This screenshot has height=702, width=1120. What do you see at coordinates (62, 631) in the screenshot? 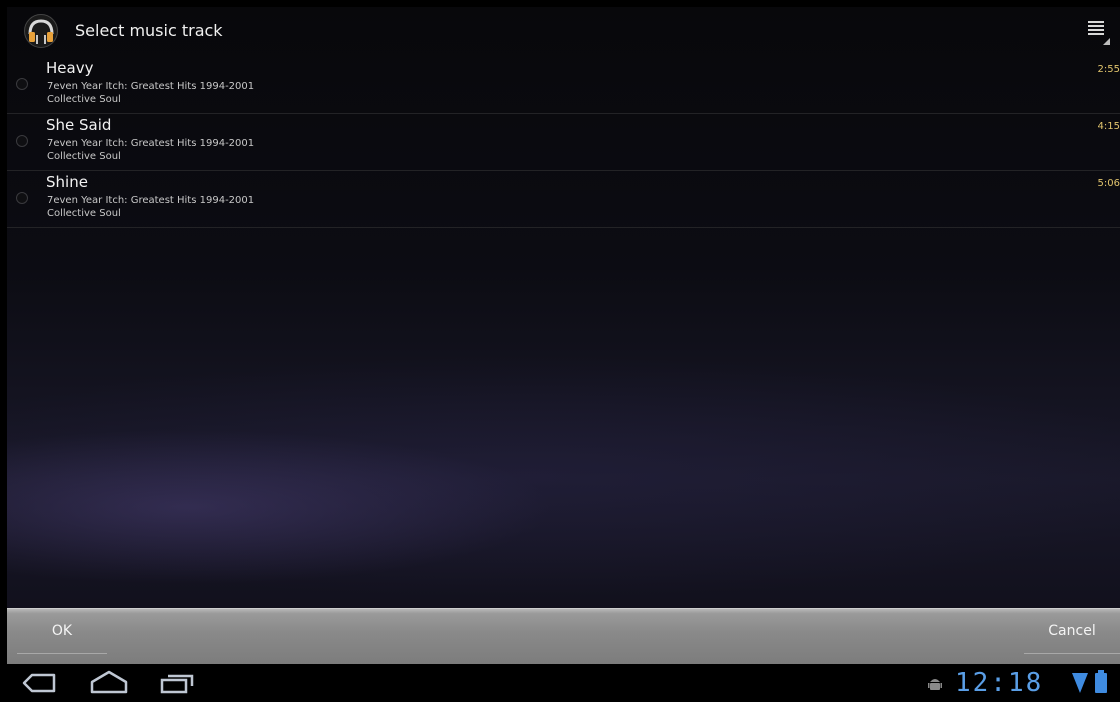
I see `ok-button: OK` at bounding box center [62, 631].